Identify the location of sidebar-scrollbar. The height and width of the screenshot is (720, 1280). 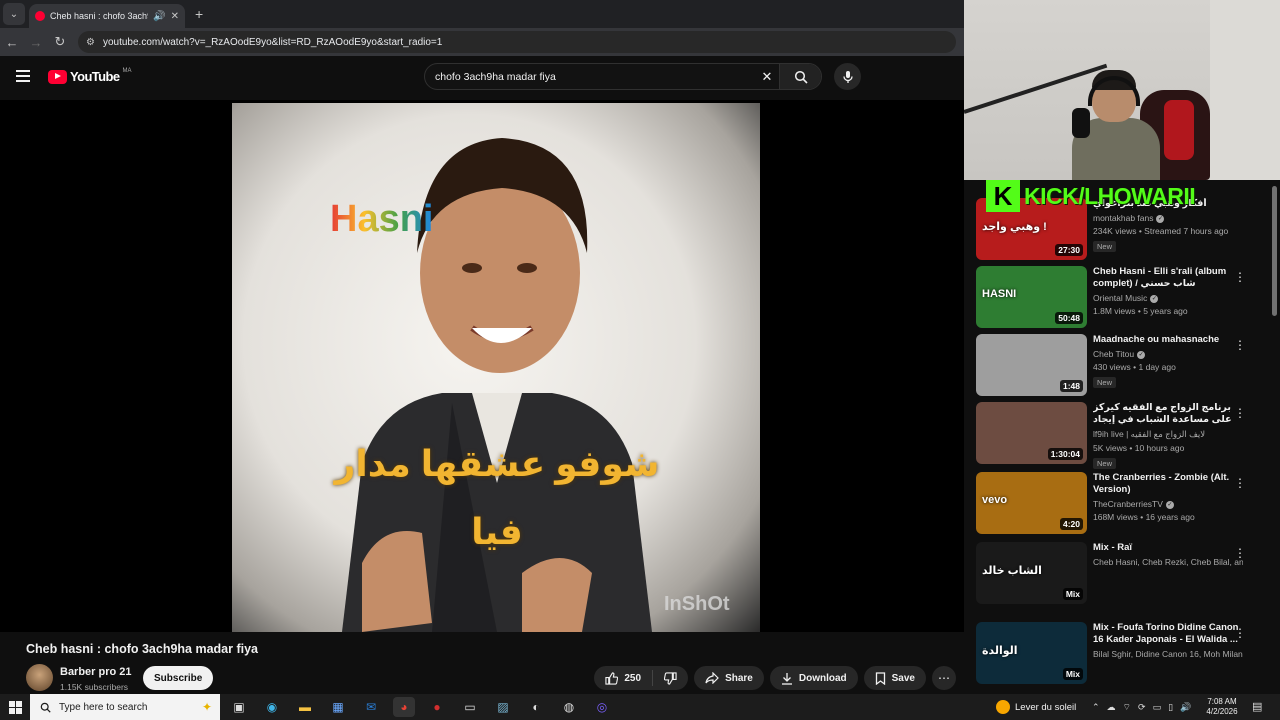
(1274, 251).